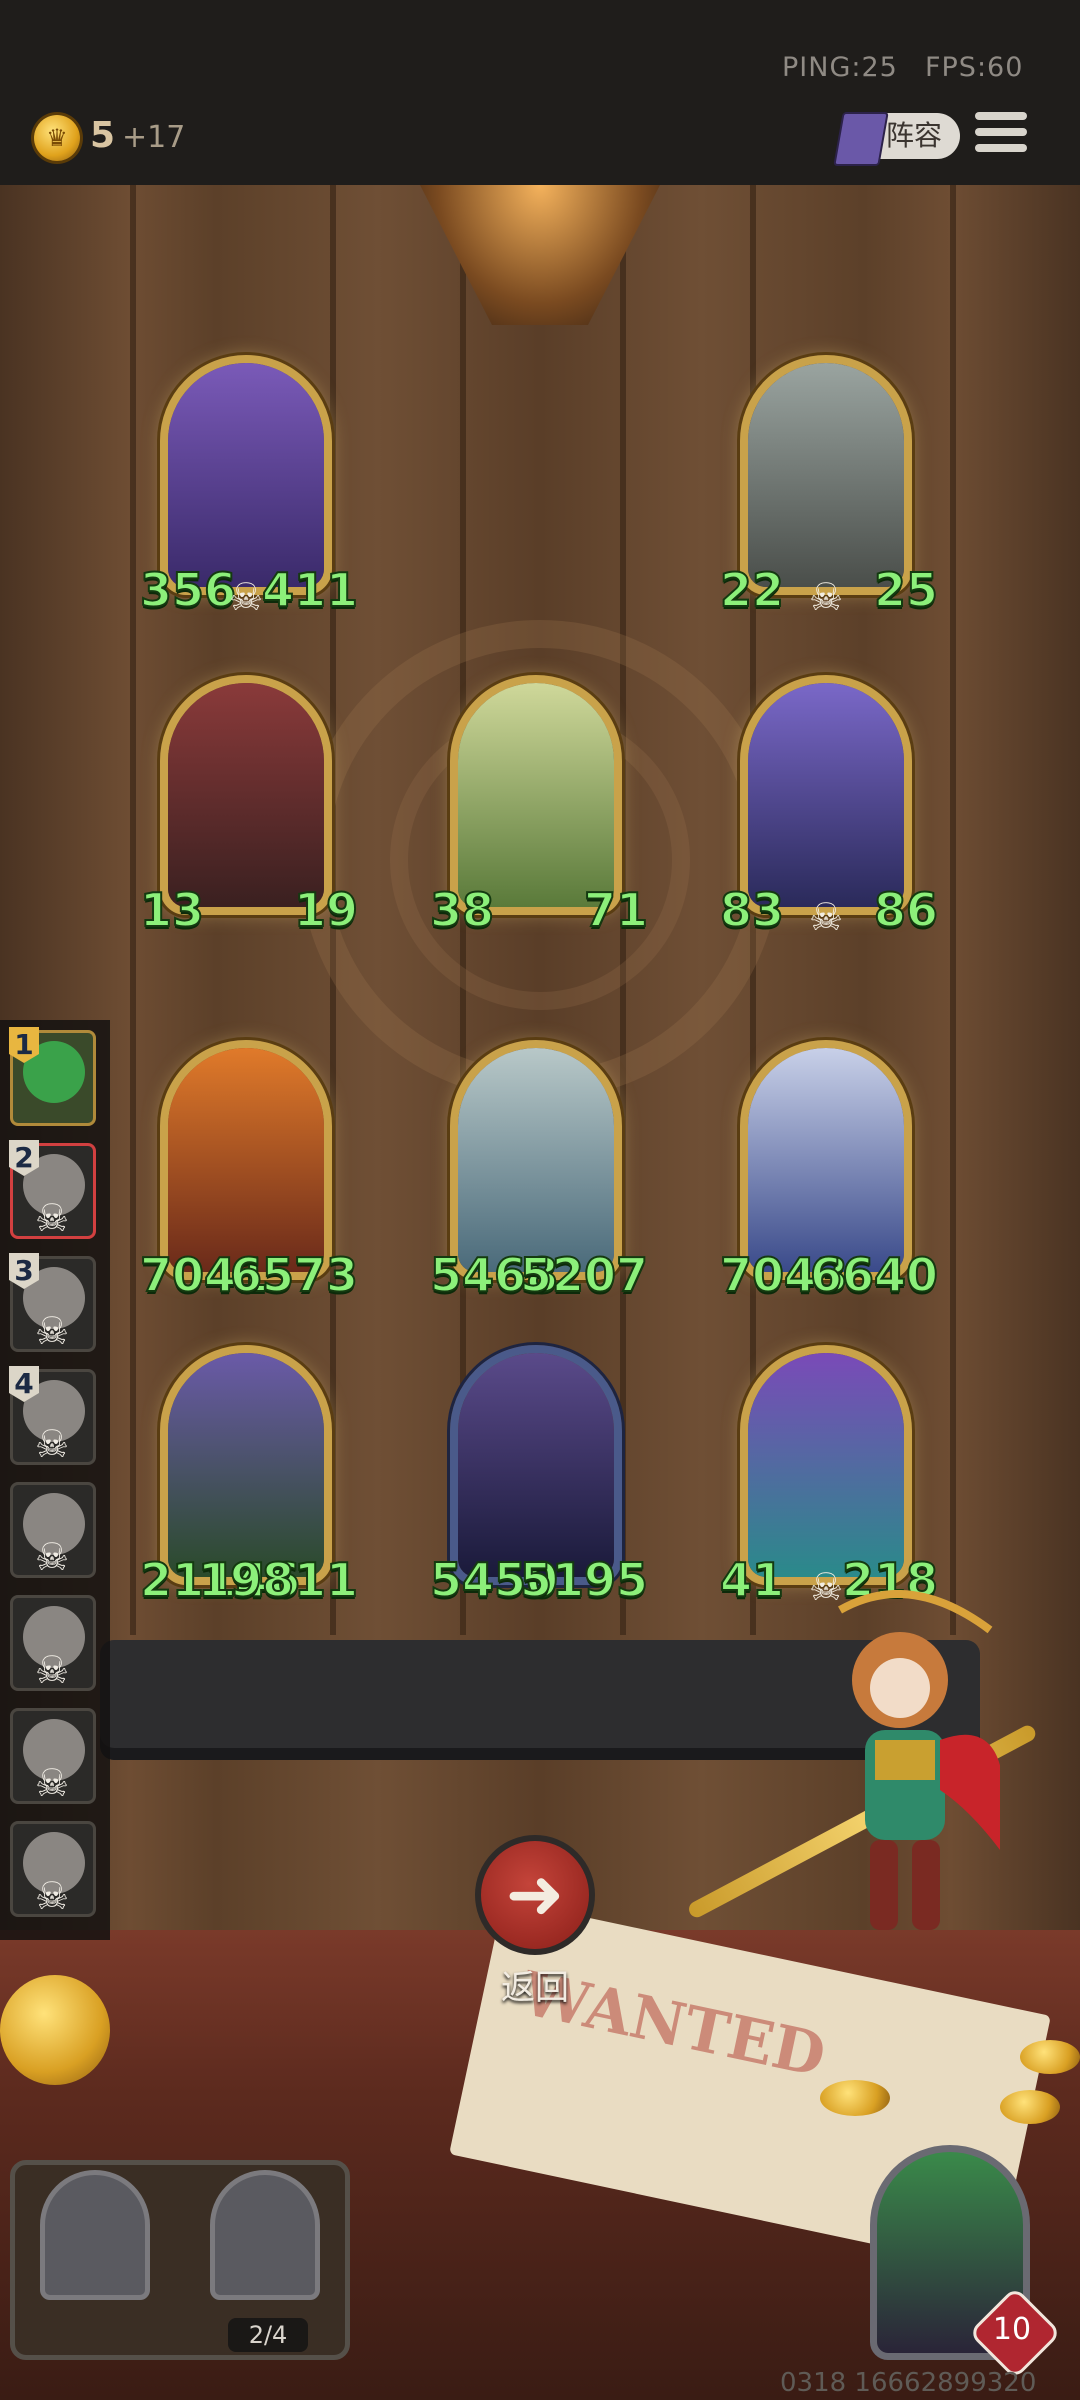 Image resolution: width=1080 pixels, height=2400 pixels. I want to click on hero-card: 83 86 ☠, so click(829, 806).